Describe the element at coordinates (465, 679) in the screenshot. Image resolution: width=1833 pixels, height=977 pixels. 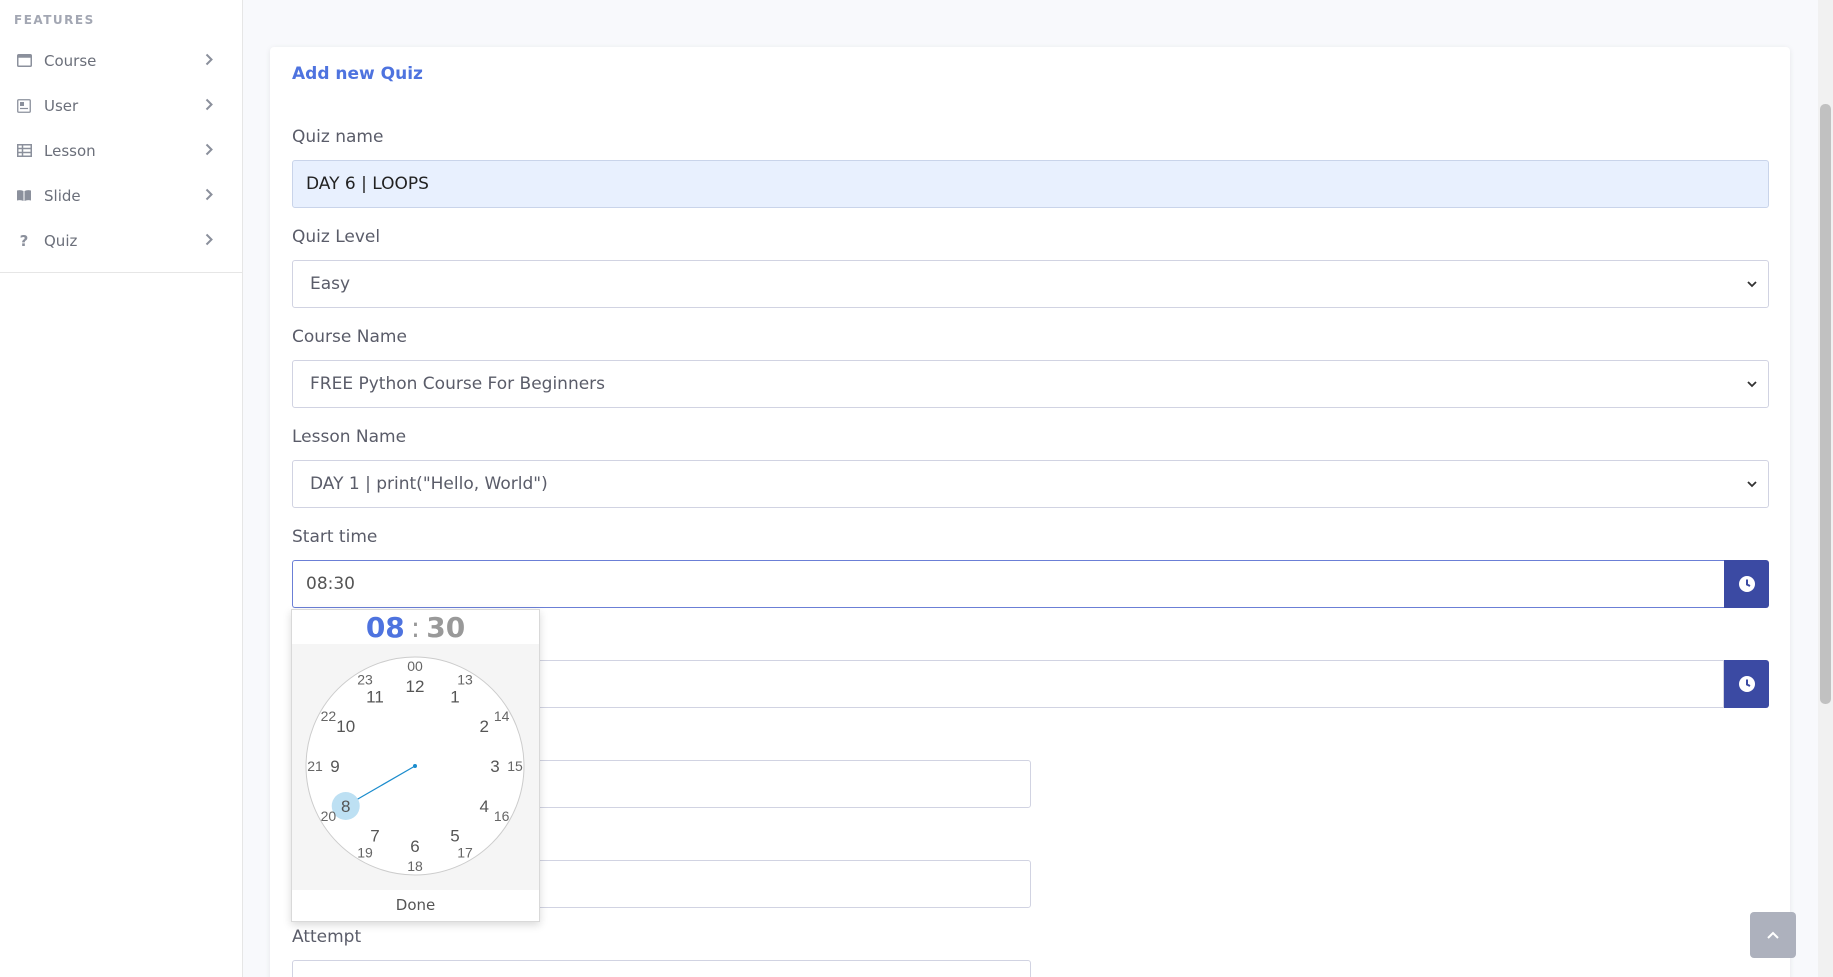
I see `clock-hour-tick: 13` at that location.